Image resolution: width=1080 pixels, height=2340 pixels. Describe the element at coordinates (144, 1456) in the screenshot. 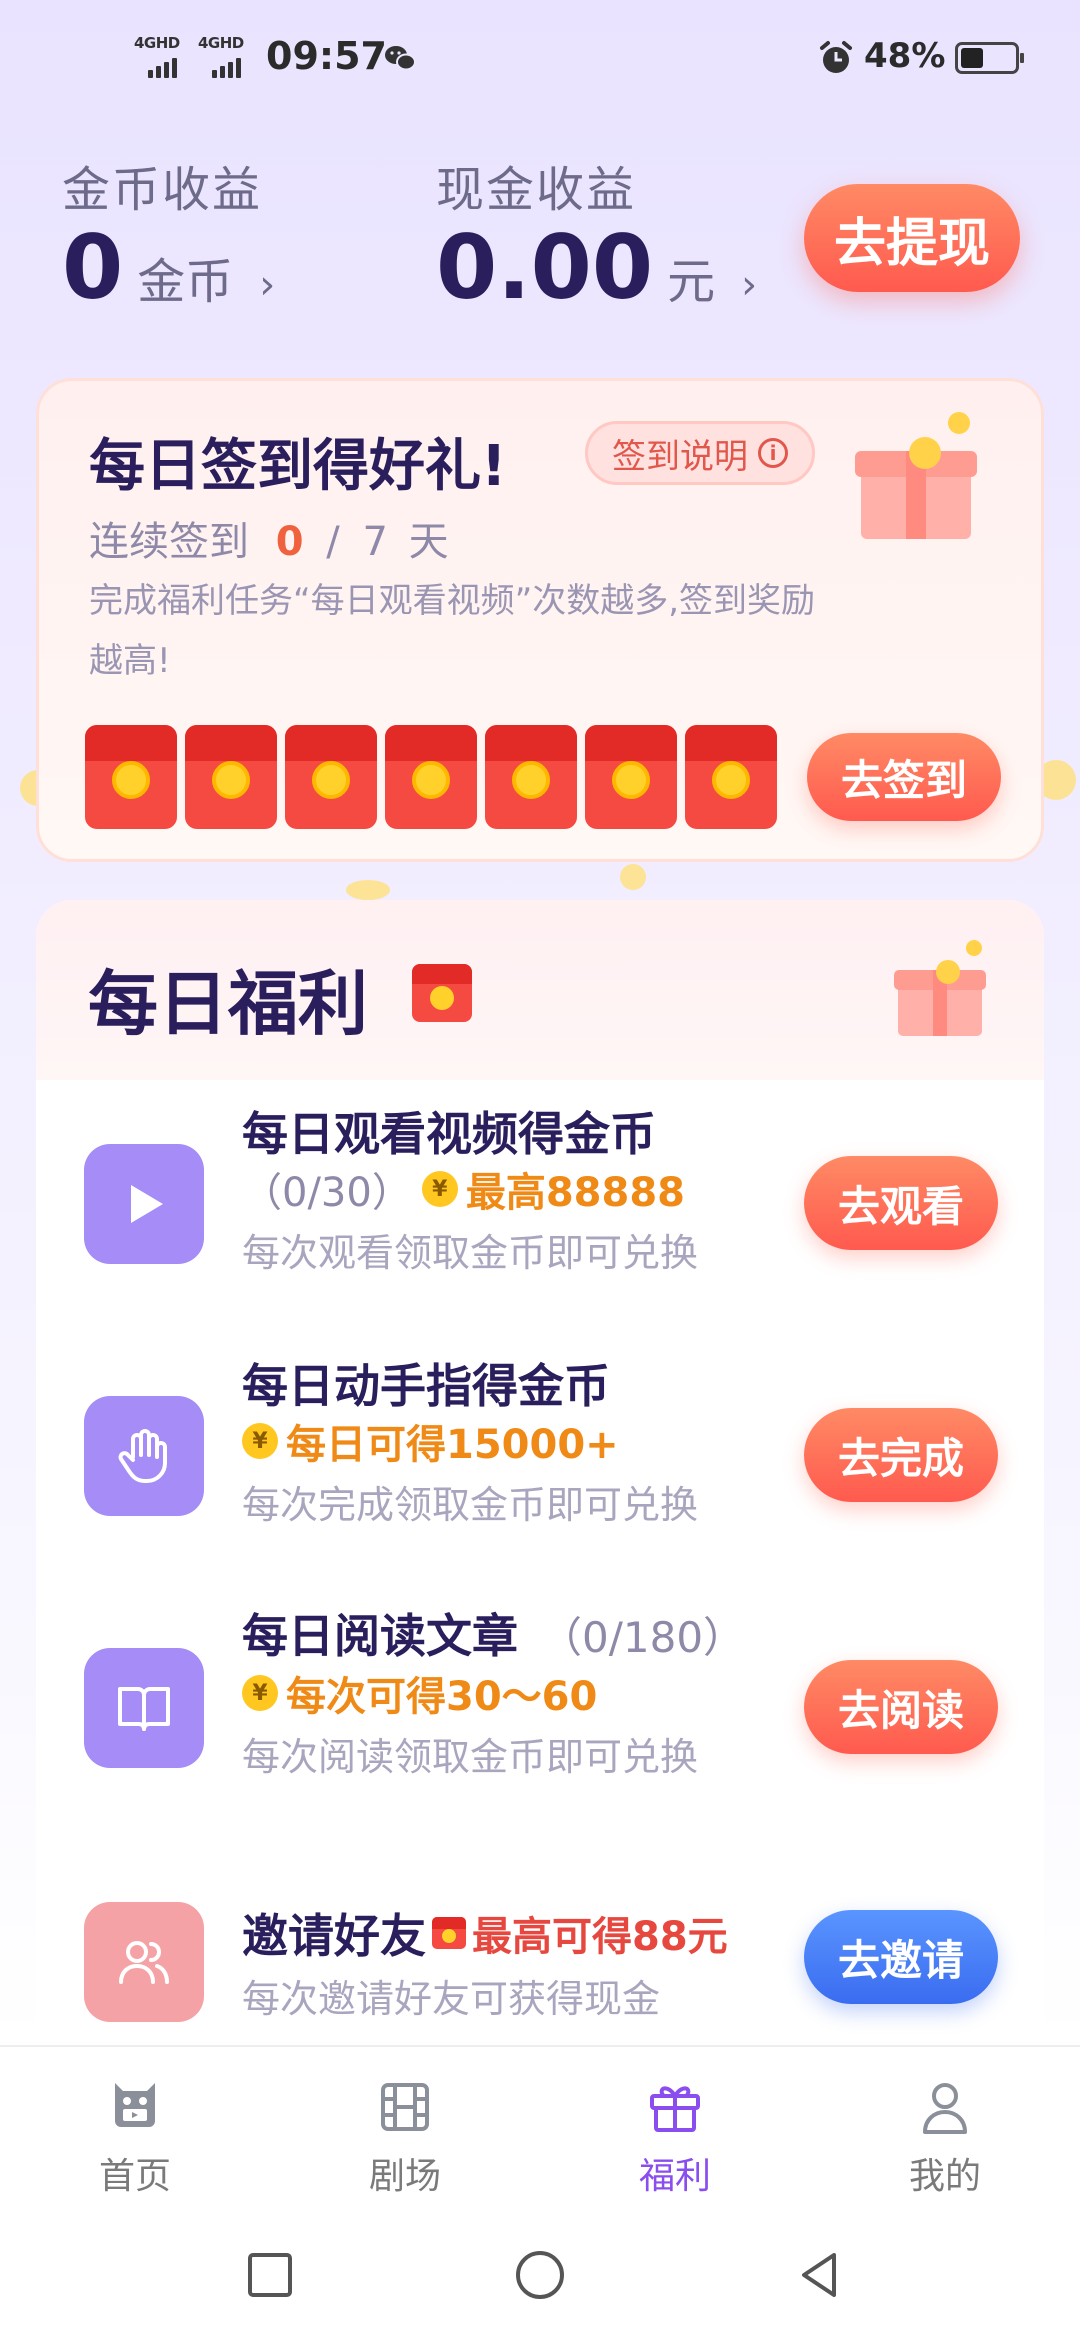

I see `hand-icon` at that location.